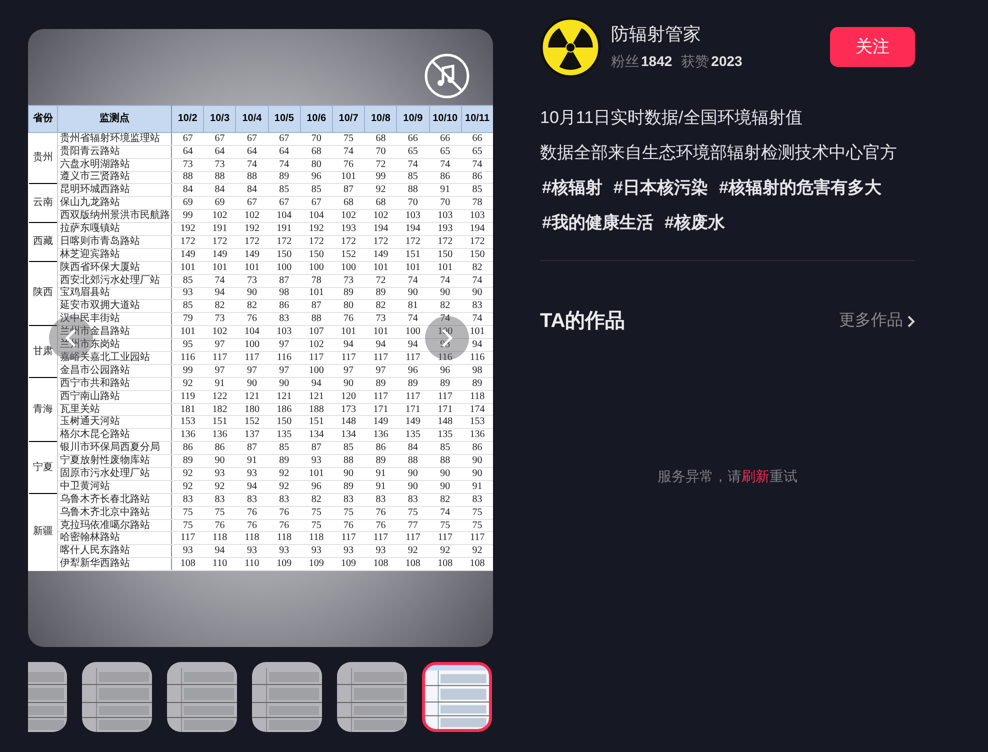 The height and width of the screenshot is (752, 988). What do you see at coordinates (572, 187) in the screenshot?
I see `hashtag-link: #核辐射` at bounding box center [572, 187].